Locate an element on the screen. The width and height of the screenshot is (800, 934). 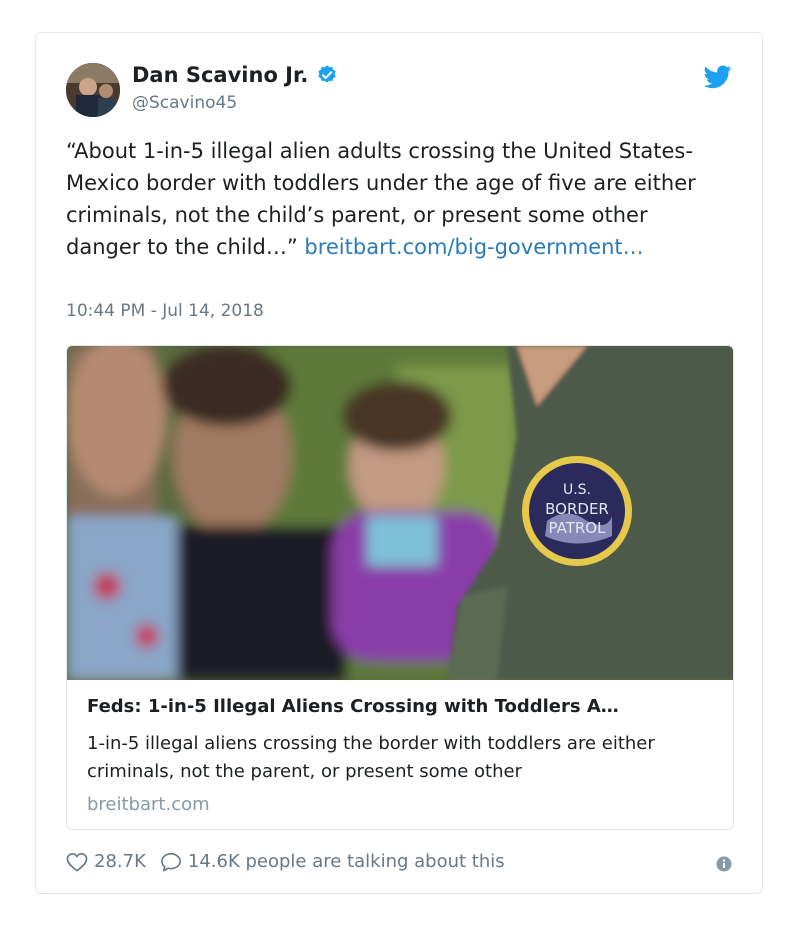
author-handle: @Scavino45 is located at coordinates (184, 103).